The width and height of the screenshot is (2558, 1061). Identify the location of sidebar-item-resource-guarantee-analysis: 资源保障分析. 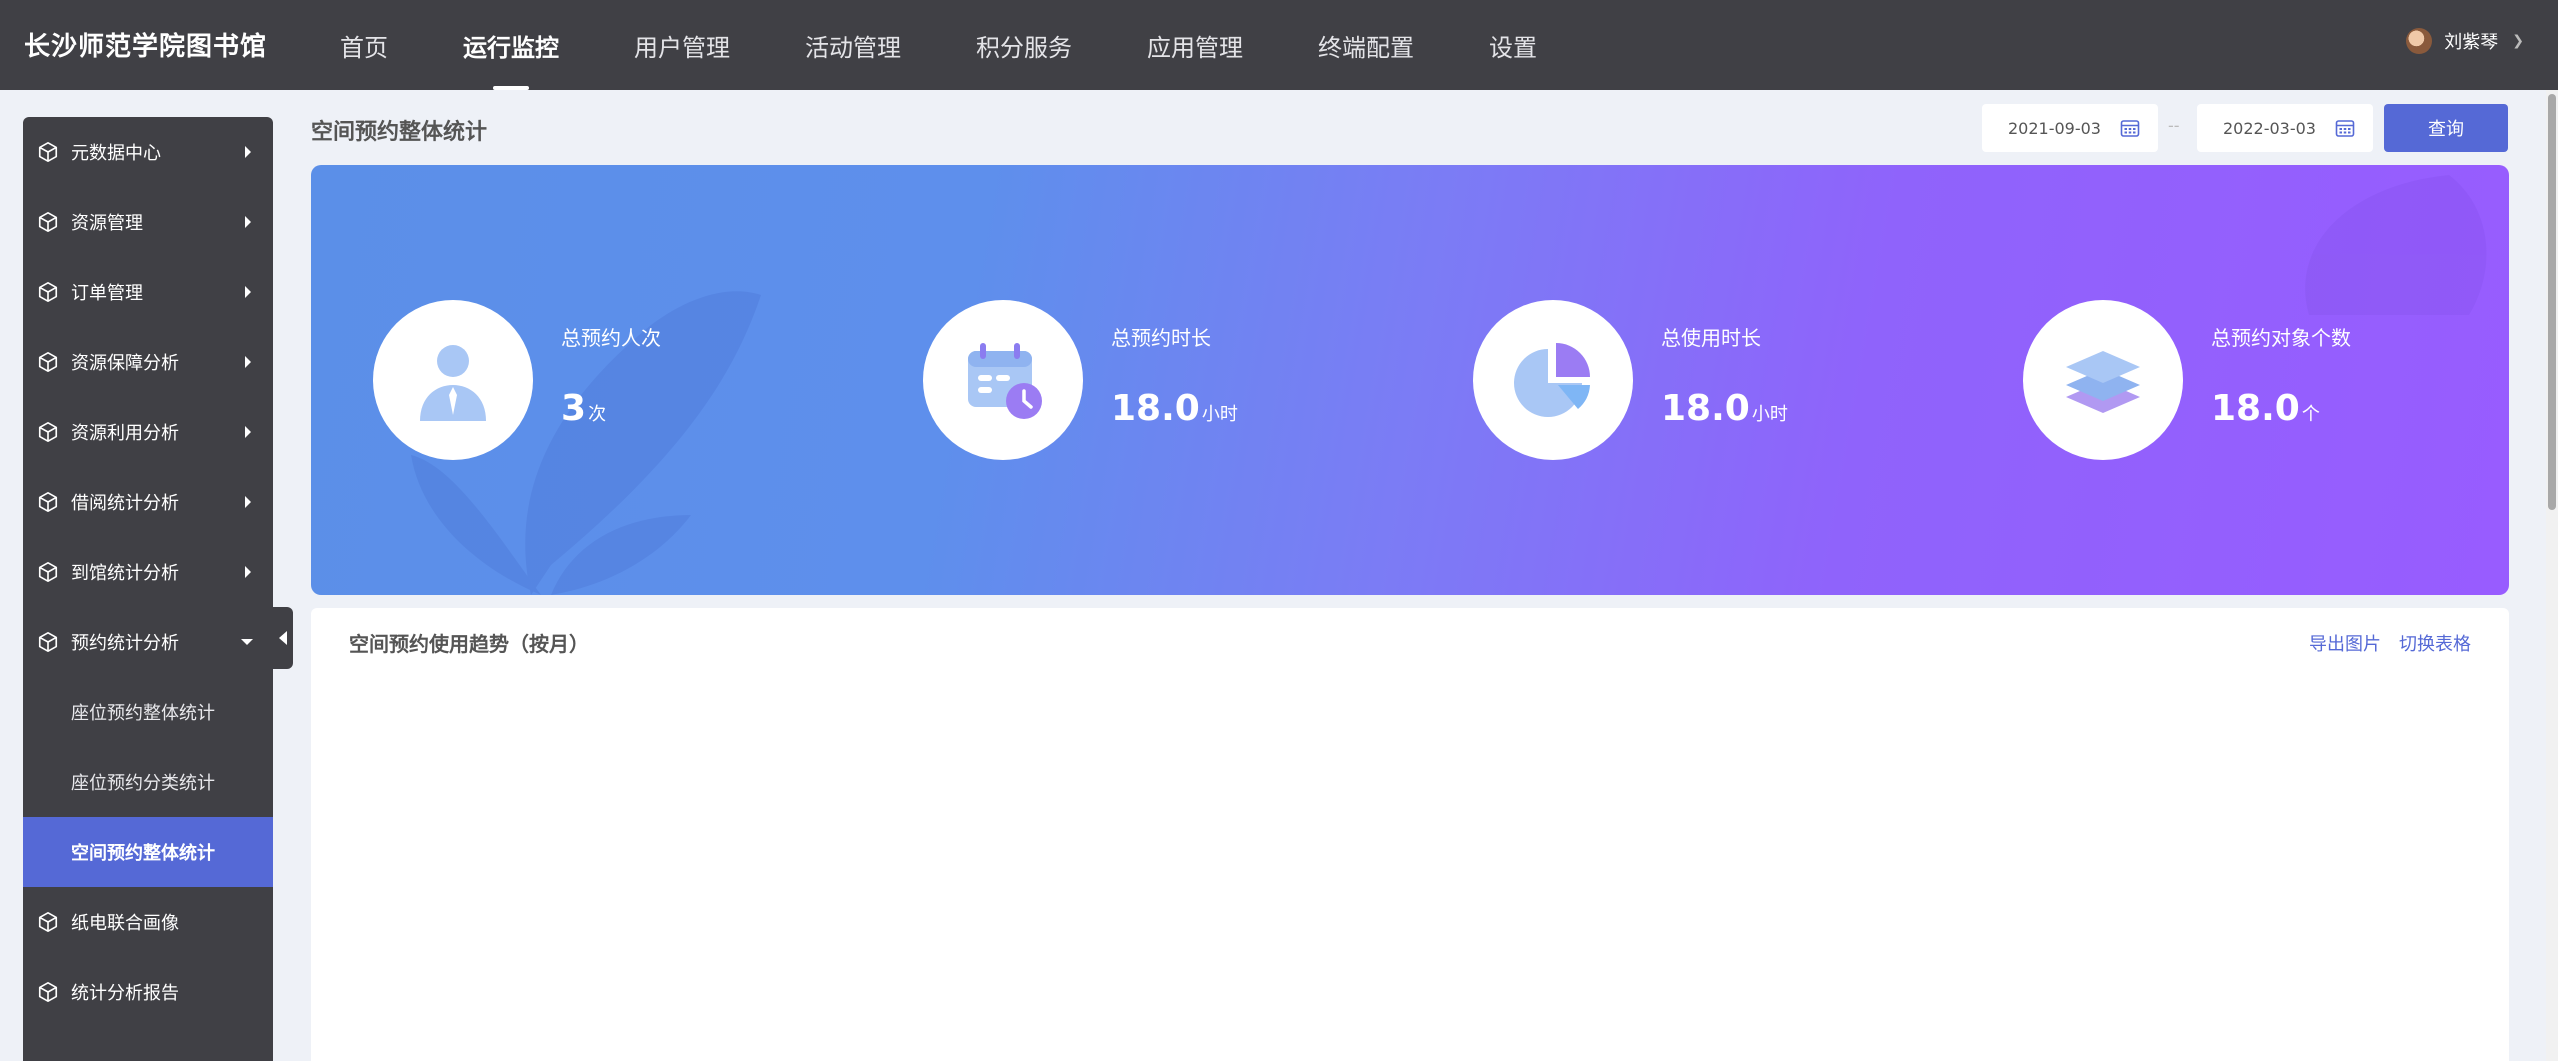
(148, 362).